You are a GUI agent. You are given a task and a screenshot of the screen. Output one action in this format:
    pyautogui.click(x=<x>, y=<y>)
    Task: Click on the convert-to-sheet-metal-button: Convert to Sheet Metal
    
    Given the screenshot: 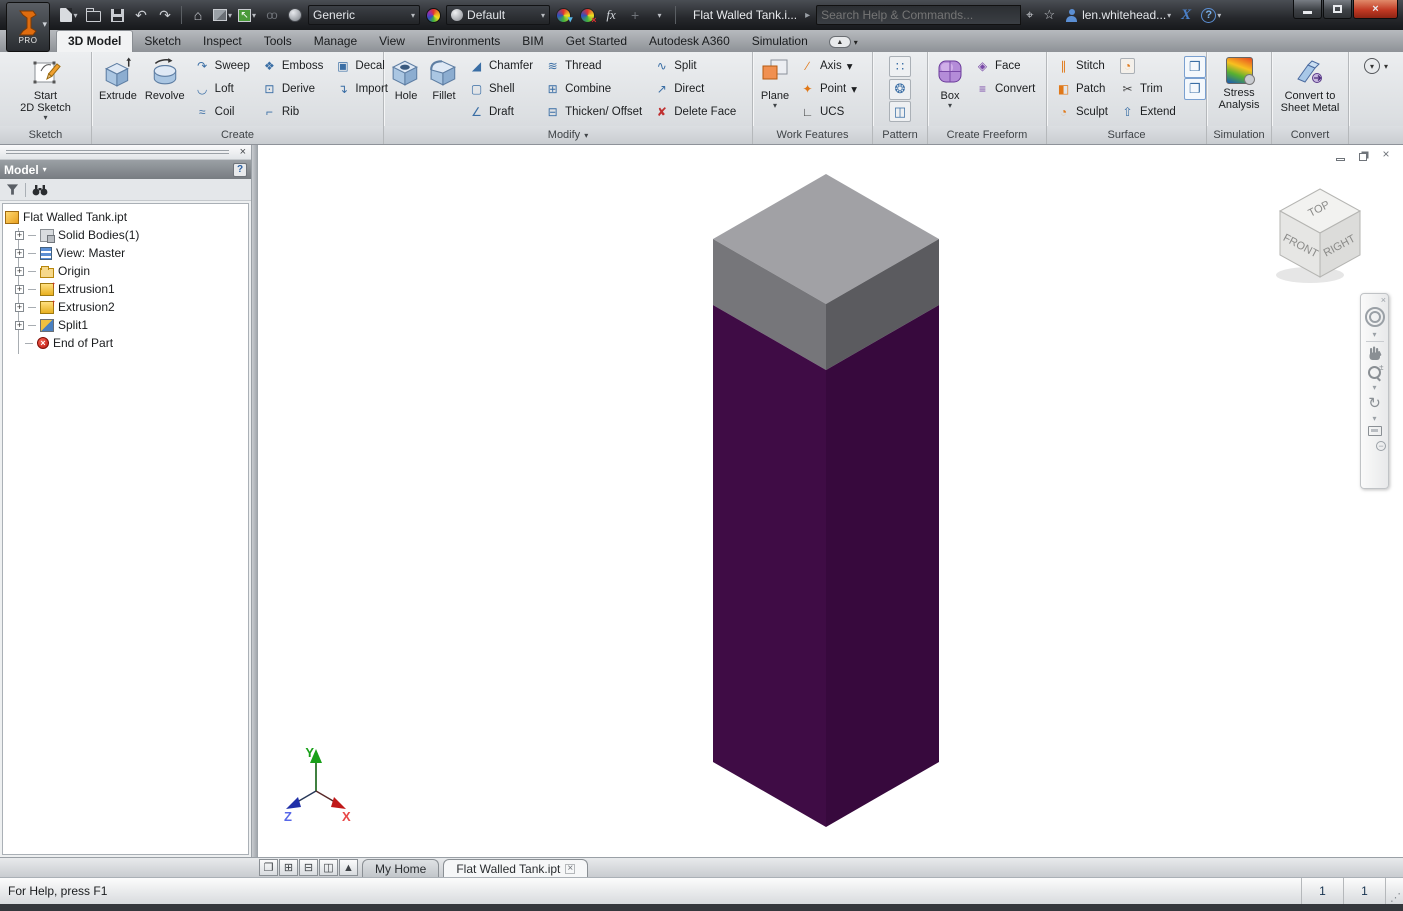 What is the action you would take?
    pyautogui.click(x=1310, y=89)
    